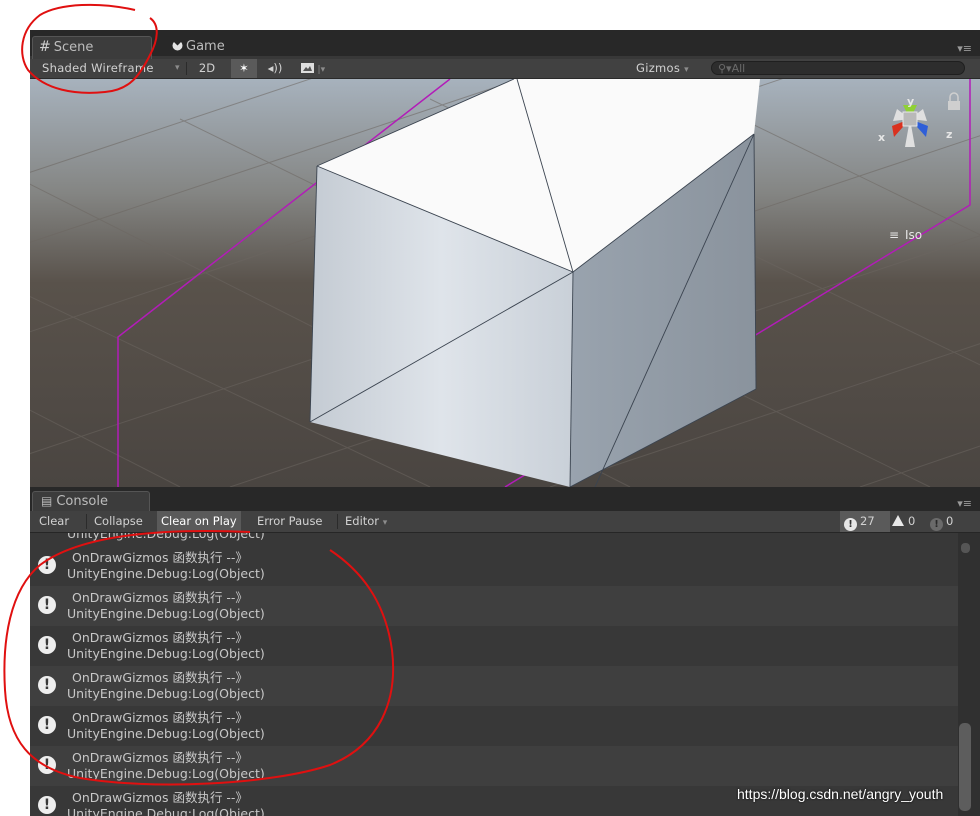  I want to click on console-icon: ▤, so click(47, 501).